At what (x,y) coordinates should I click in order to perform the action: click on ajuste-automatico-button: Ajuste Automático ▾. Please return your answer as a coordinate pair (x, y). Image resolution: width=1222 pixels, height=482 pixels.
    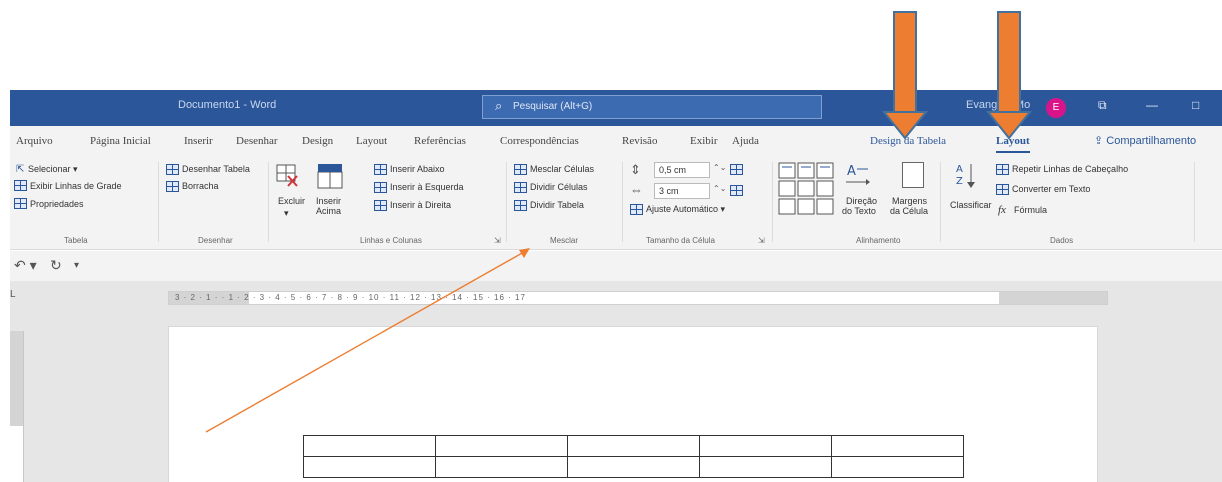
    Looking at the image, I should click on (685, 209).